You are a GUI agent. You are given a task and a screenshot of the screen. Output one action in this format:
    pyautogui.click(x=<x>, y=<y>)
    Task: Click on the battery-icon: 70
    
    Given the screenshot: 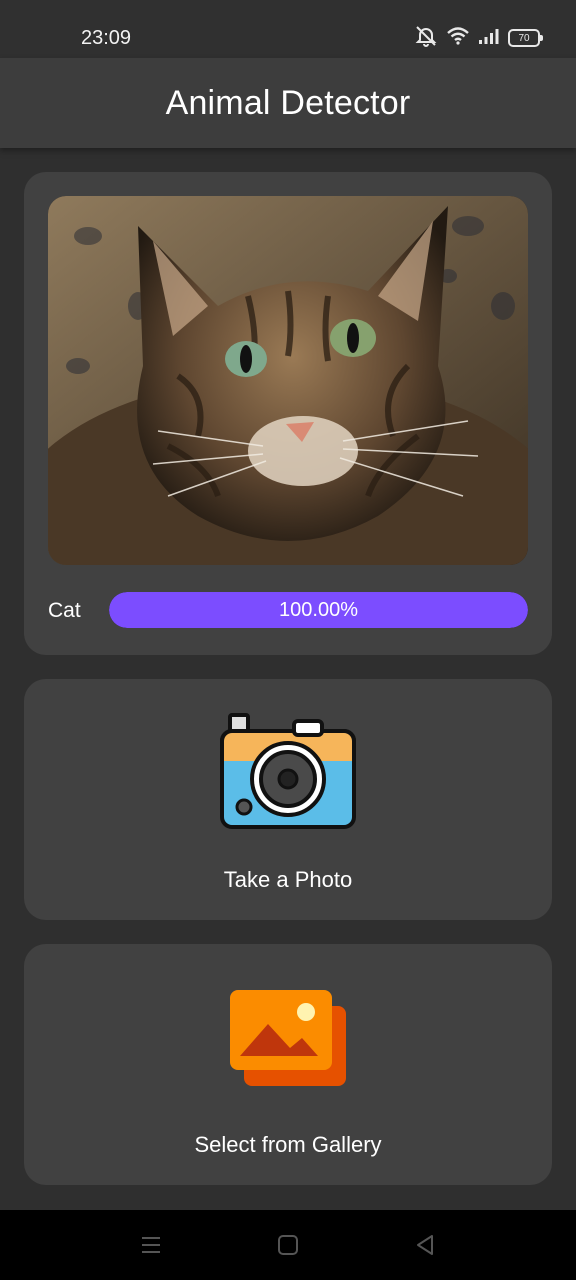 What is the action you would take?
    pyautogui.click(x=525, y=38)
    